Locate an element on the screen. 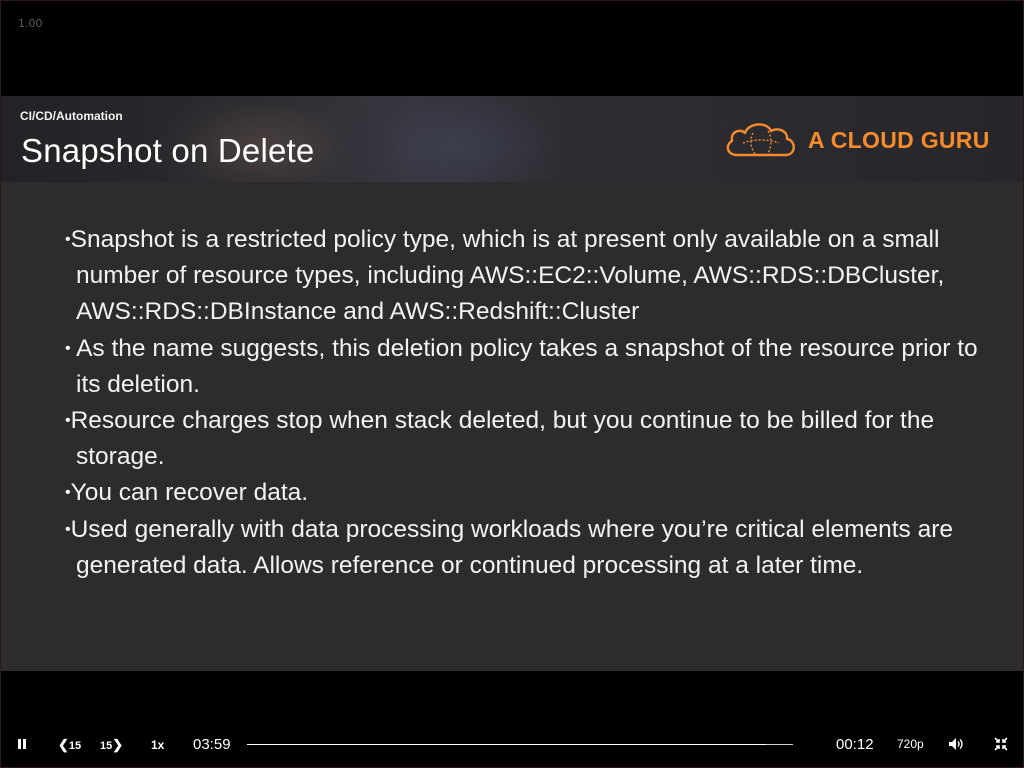 This screenshot has width=1024, height=768. forward-15-label: 15 is located at coordinates (106, 746).